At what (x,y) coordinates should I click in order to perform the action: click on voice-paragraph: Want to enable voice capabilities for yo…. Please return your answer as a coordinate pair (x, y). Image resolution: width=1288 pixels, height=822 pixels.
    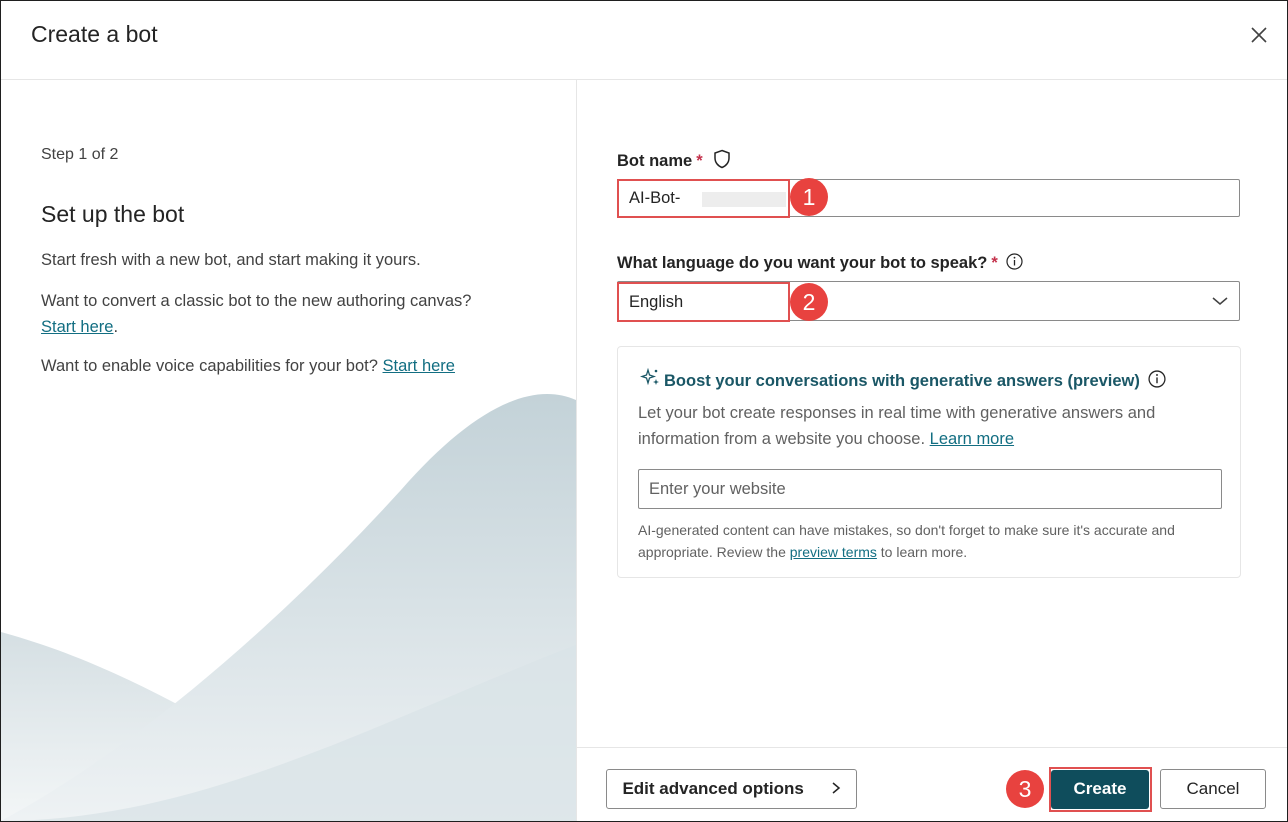
    Looking at the image, I should click on (291, 366).